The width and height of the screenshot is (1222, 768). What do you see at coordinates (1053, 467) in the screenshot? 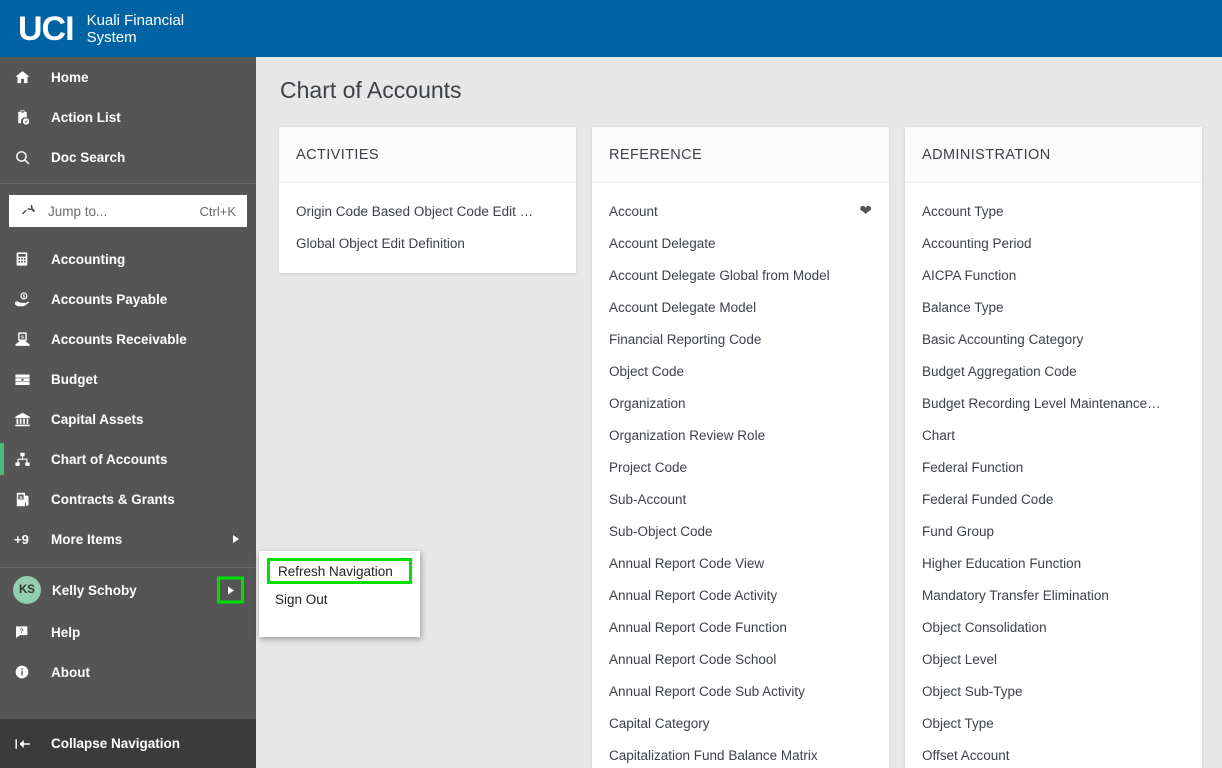
I see `list-item: Federal Function` at bounding box center [1053, 467].